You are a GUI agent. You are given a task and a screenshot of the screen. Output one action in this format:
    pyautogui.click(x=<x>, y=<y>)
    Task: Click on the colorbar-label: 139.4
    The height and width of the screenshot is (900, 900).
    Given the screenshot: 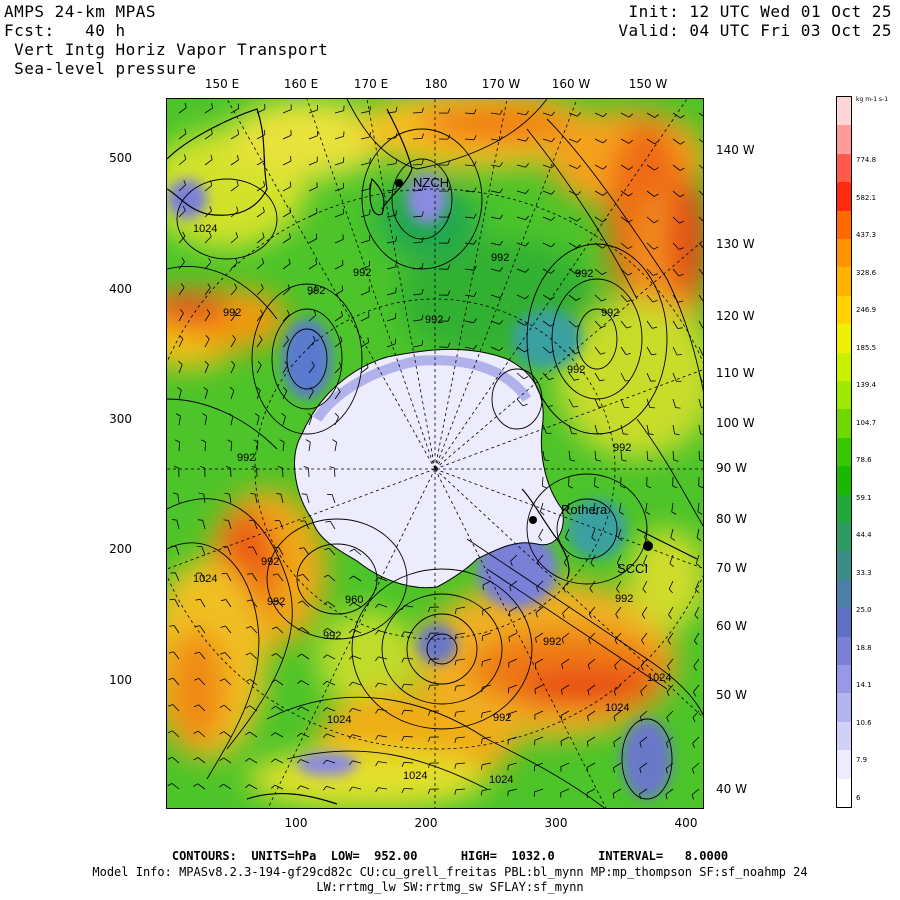 What is the action you would take?
    pyautogui.click(x=866, y=385)
    